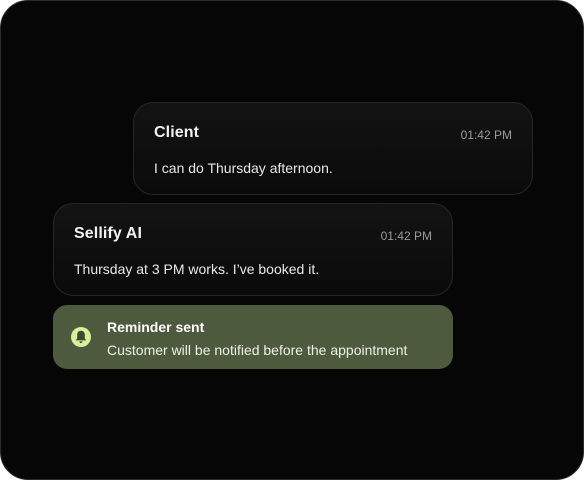 Image resolution: width=584 pixels, height=480 pixels. What do you see at coordinates (197, 269) in the screenshot?
I see `message-text: Thursday at 3 PM works. I’ve booked it.` at bounding box center [197, 269].